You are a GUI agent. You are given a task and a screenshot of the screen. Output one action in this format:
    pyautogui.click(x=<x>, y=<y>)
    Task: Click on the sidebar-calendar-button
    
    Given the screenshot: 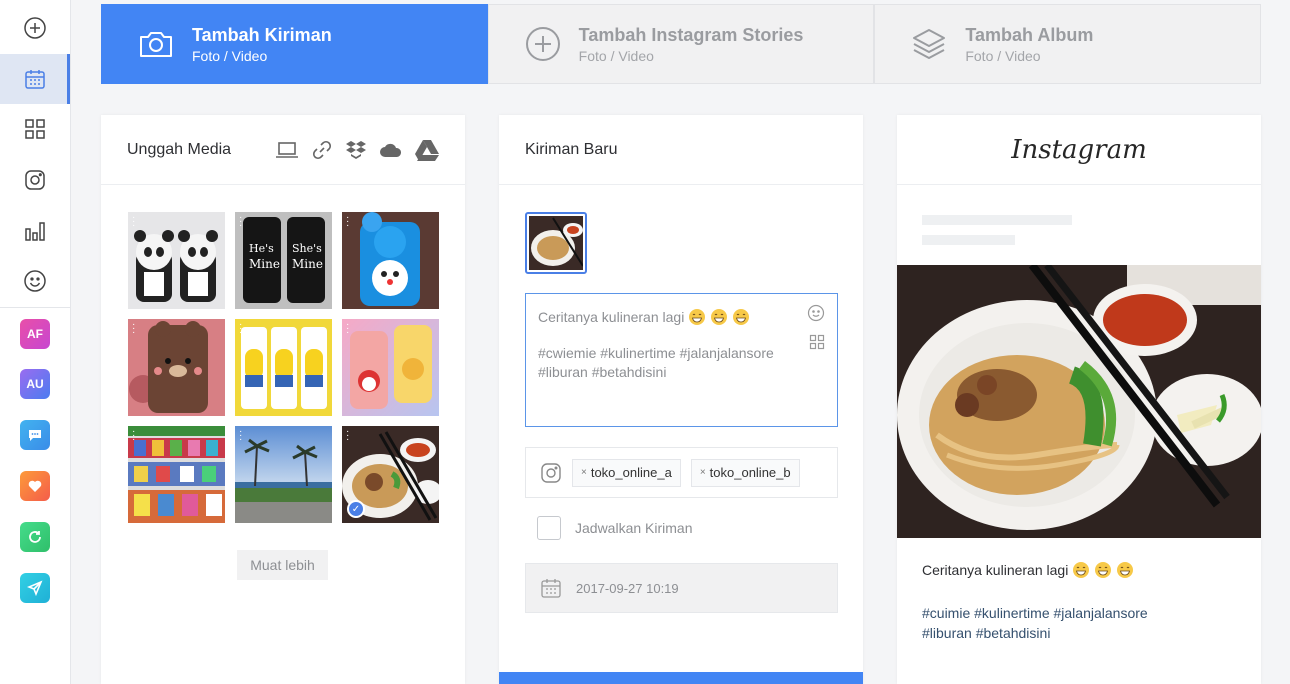 What is the action you would take?
    pyautogui.click(x=35, y=79)
    